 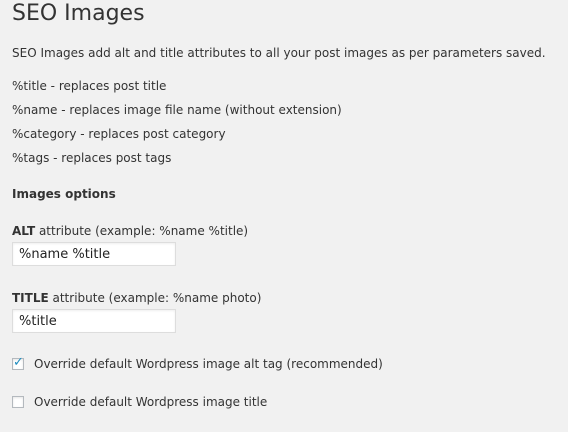 What do you see at coordinates (150, 402) in the screenshot?
I see `override-title-label: Override default Wordpress image title` at bounding box center [150, 402].